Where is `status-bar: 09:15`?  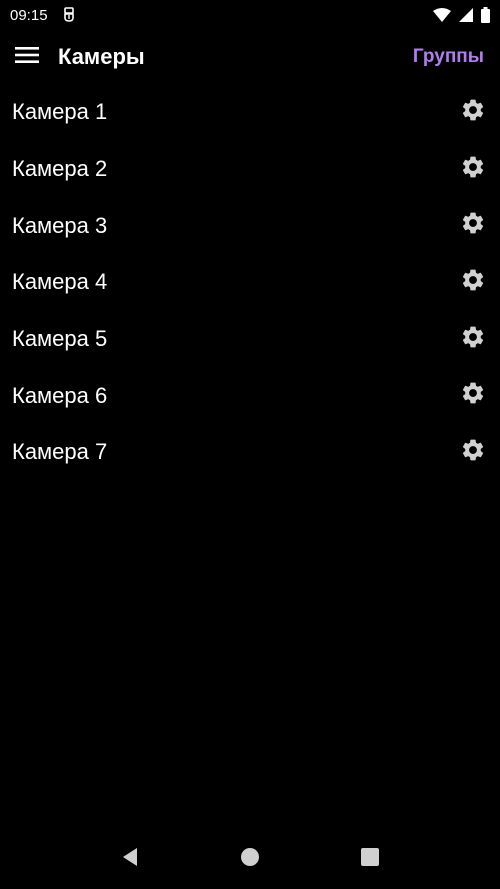 status-bar: 09:15 is located at coordinates (250, 15).